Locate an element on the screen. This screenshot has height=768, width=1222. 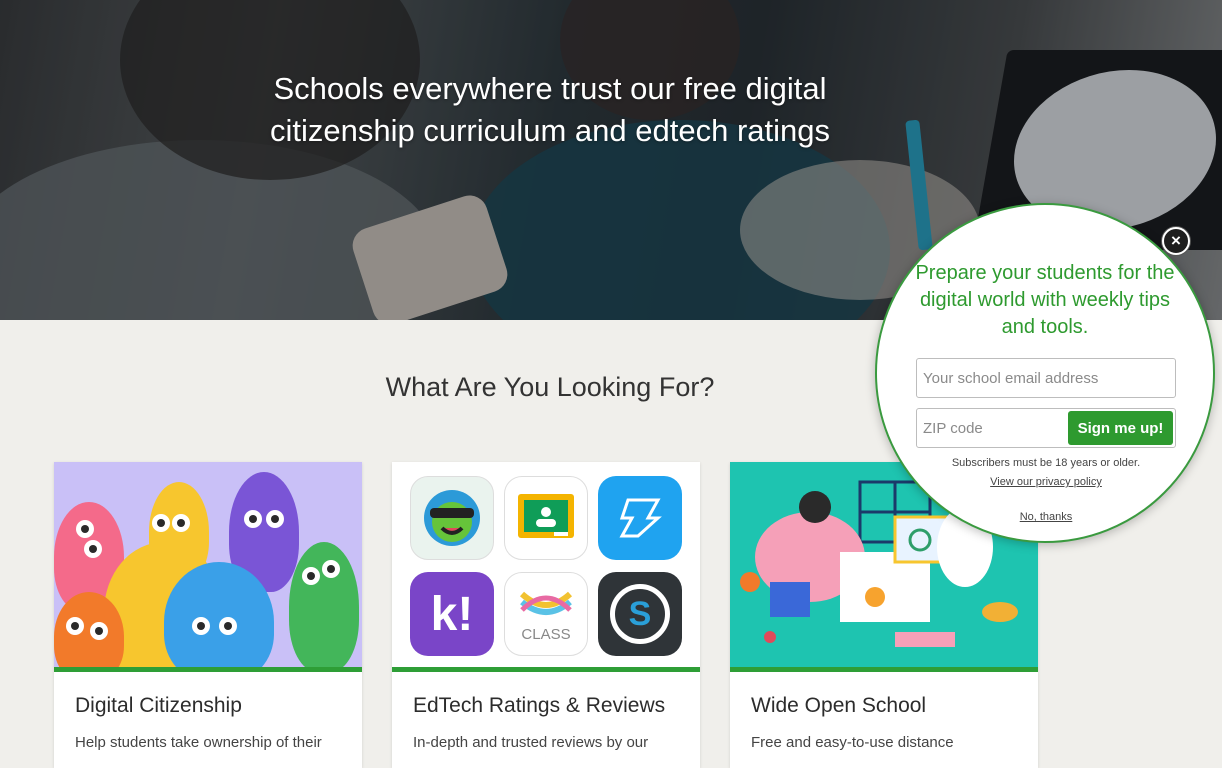
no-thanks-link: No, thanks is located at coordinates (1046, 517).